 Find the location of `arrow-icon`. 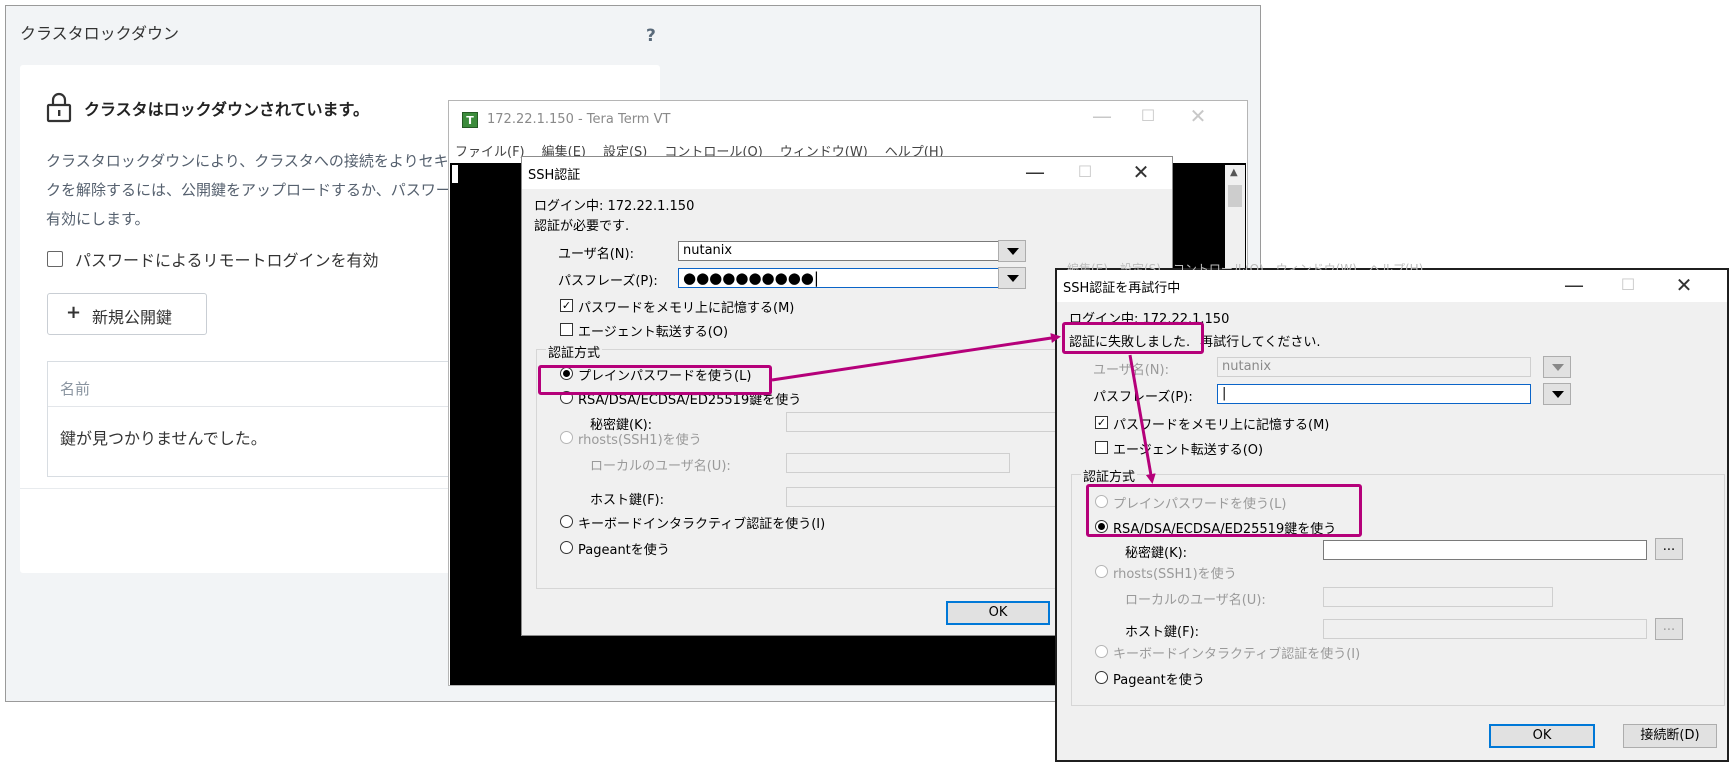

arrow-icon is located at coordinates (963, 408).